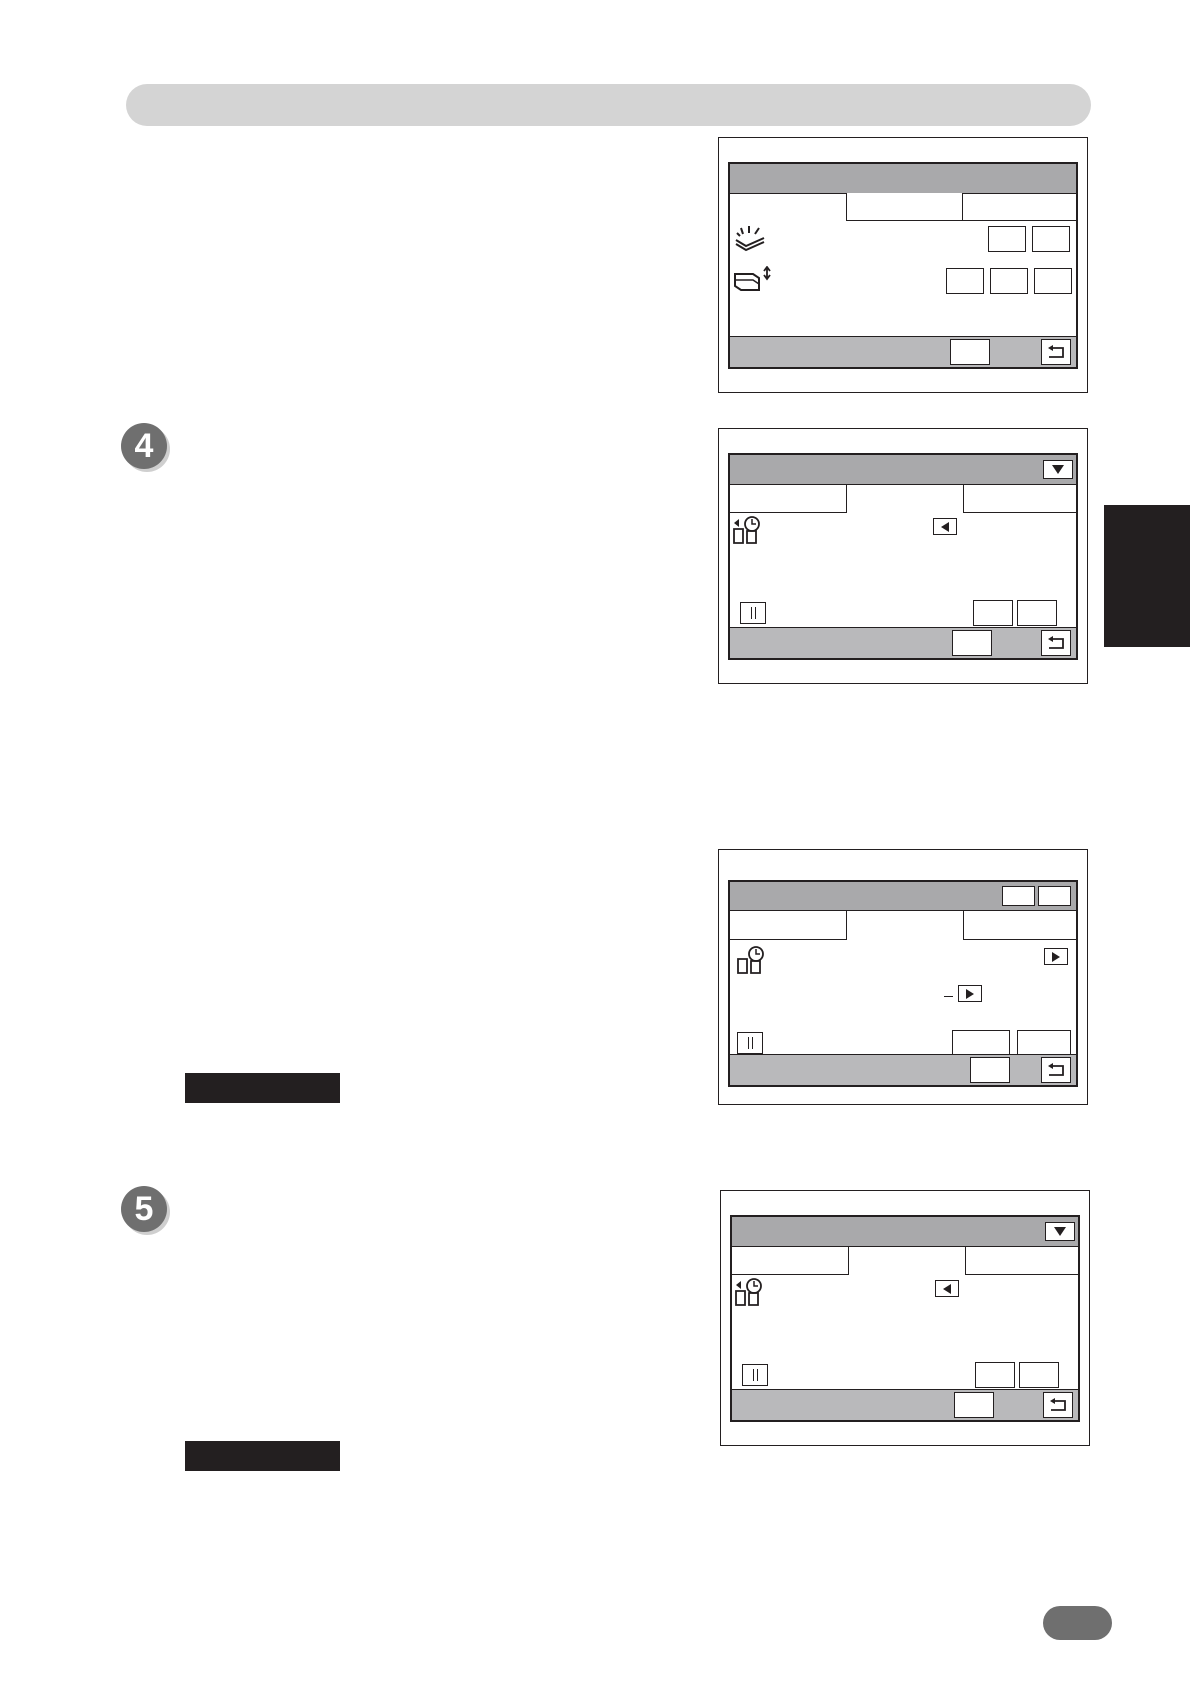  I want to click on step-4-badge: 4, so click(144, 446).